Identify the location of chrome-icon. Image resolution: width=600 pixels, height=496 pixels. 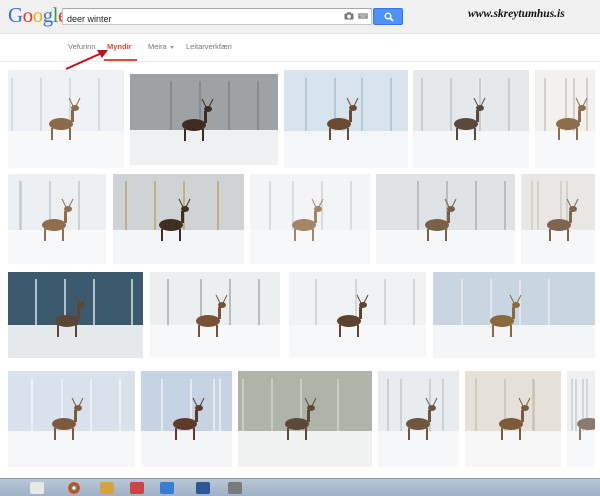
(74, 488).